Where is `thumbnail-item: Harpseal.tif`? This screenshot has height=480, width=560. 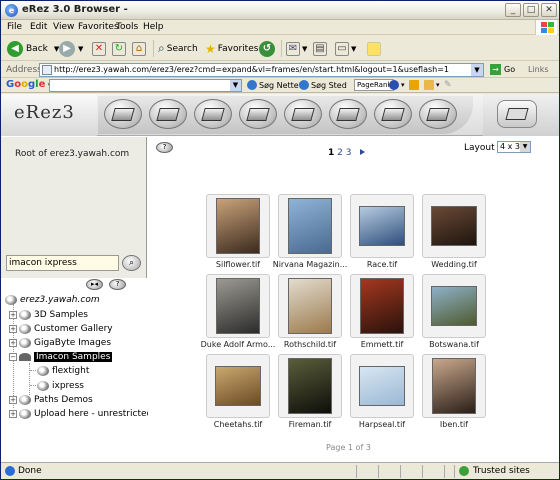
thumbnail-item: Harpseal.tif is located at coordinates (382, 392).